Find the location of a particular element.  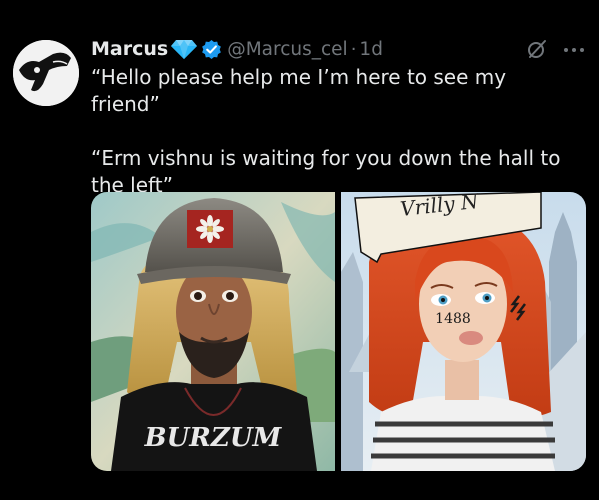

diamond-emoji-icon is located at coordinates (184, 49).